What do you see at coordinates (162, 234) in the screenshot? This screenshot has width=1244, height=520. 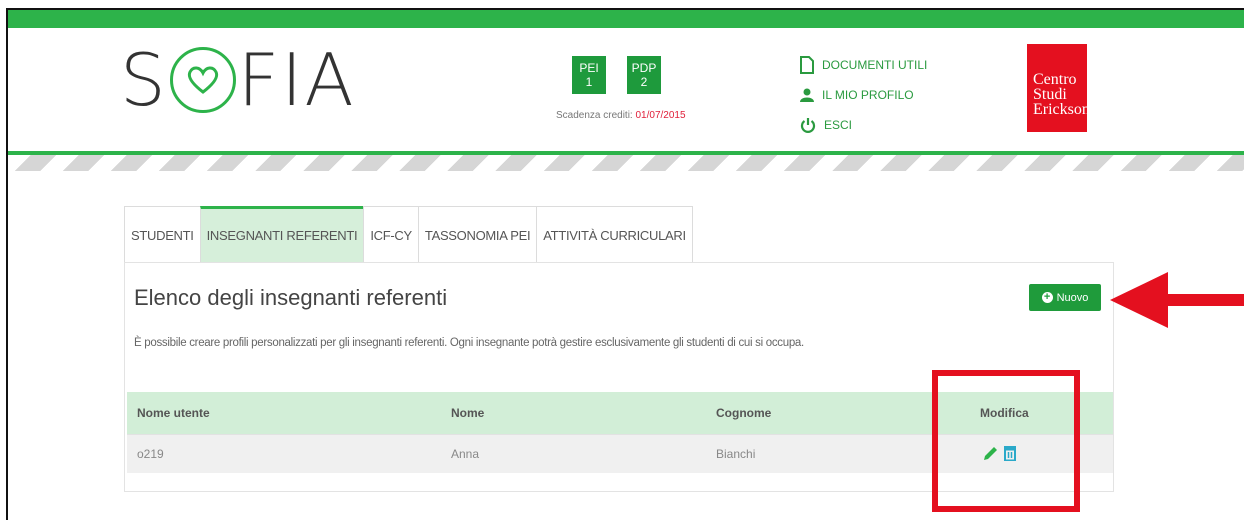 I see `tab-studenti: STUDENTI` at bounding box center [162, 234].